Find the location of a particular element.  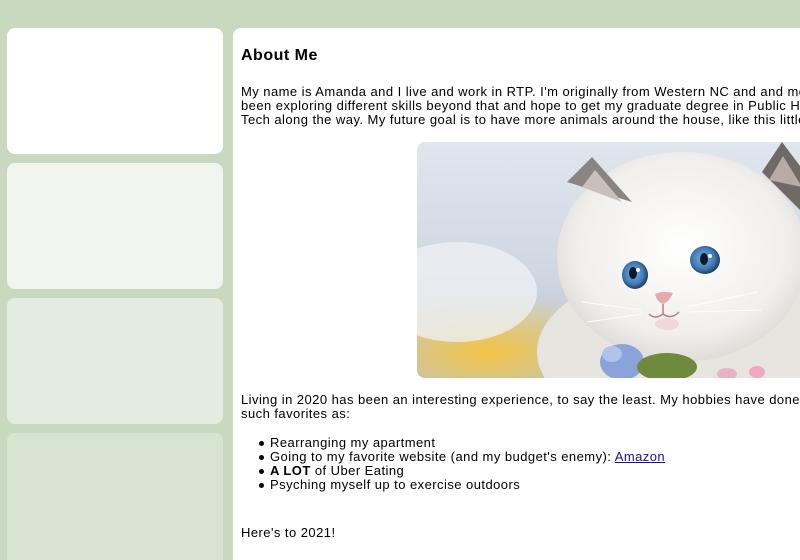

list-item: Rearranging my apartment is located at coordinates (453, 443).